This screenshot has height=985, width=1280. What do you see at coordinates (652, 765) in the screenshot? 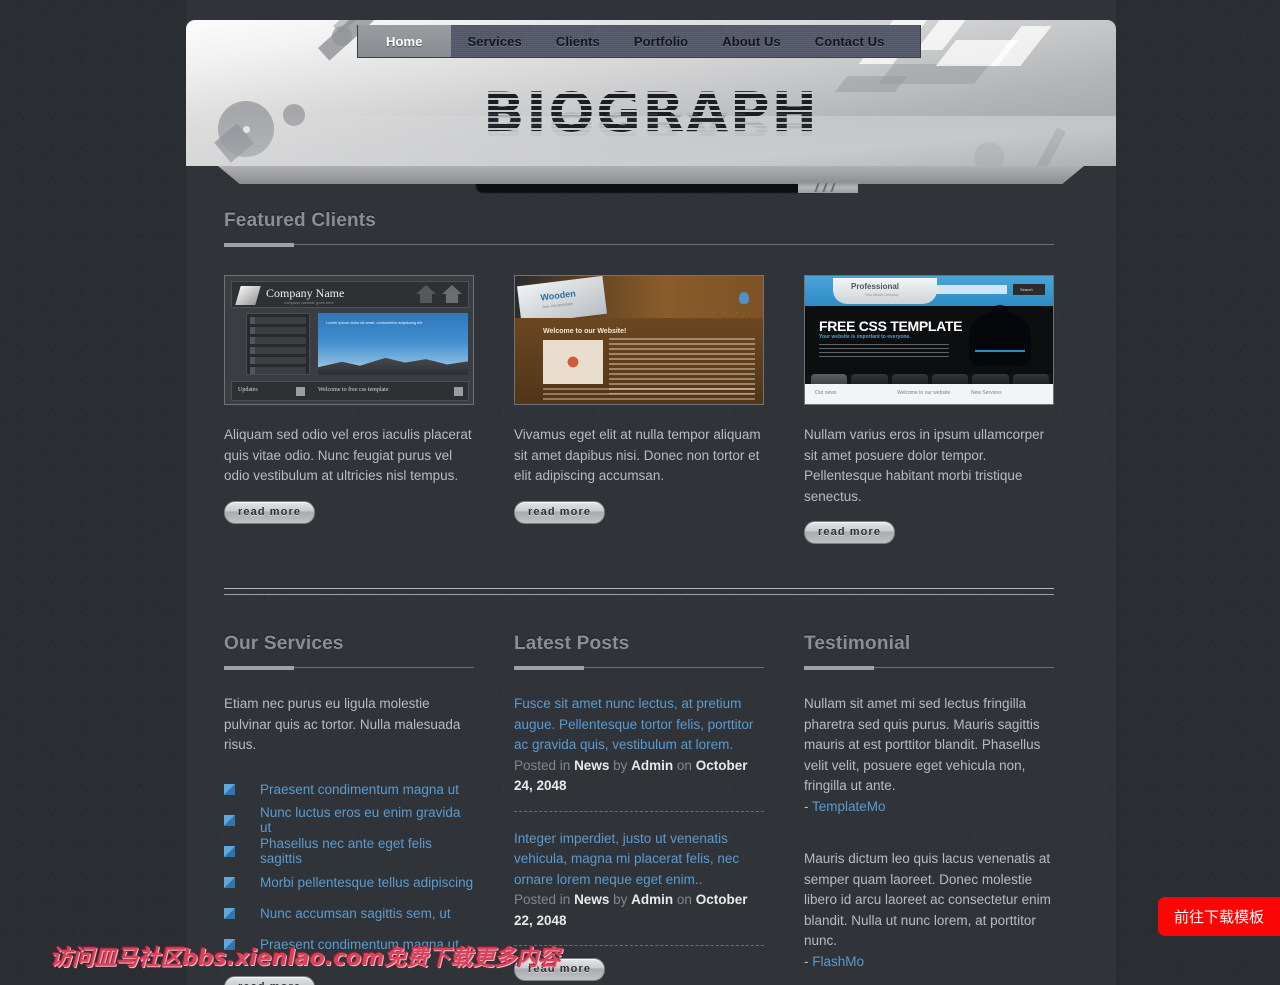
I see `post-author-1: Admin` at bounding box center [652, 765].